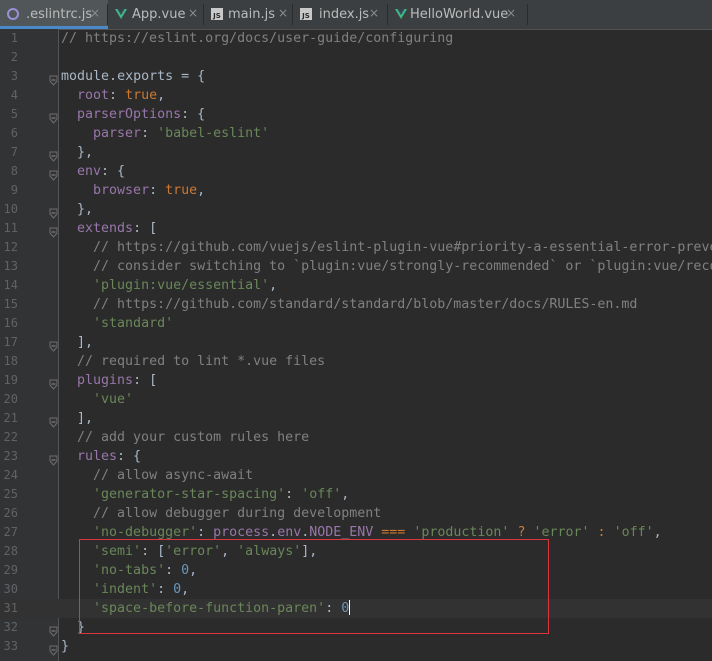 The height and width of the screenshot is (661, 712). Describe the element at coordinates (54, 14) in the screenshot. I see `tab-eslintrc-js: .eslintrc.js ×` at that location.